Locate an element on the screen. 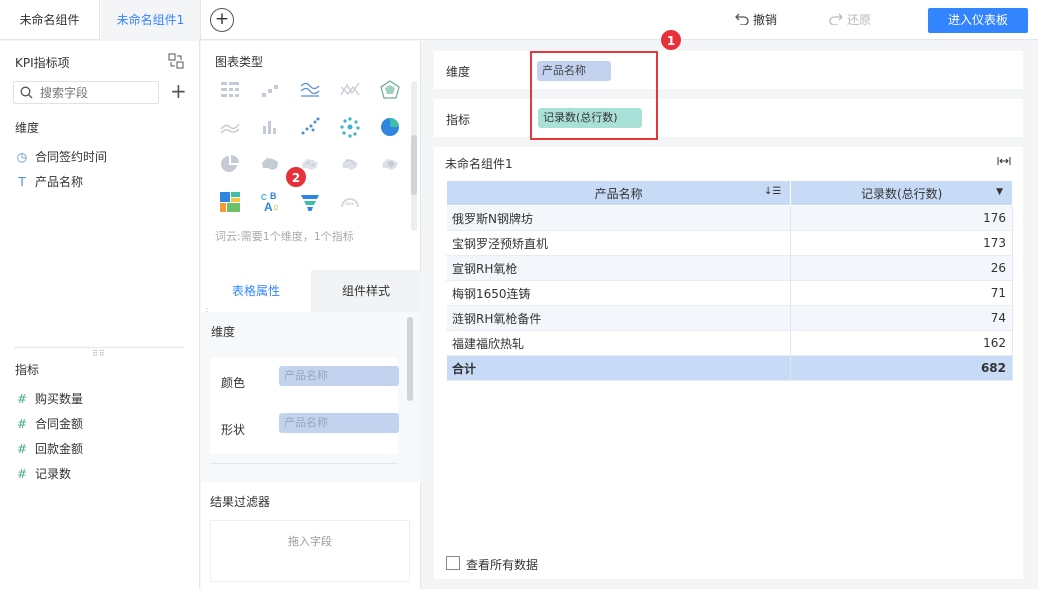 The image size is (1038, 589). enter-dashboard-button: 进入仪表板 is located at coordinates (978, 20).